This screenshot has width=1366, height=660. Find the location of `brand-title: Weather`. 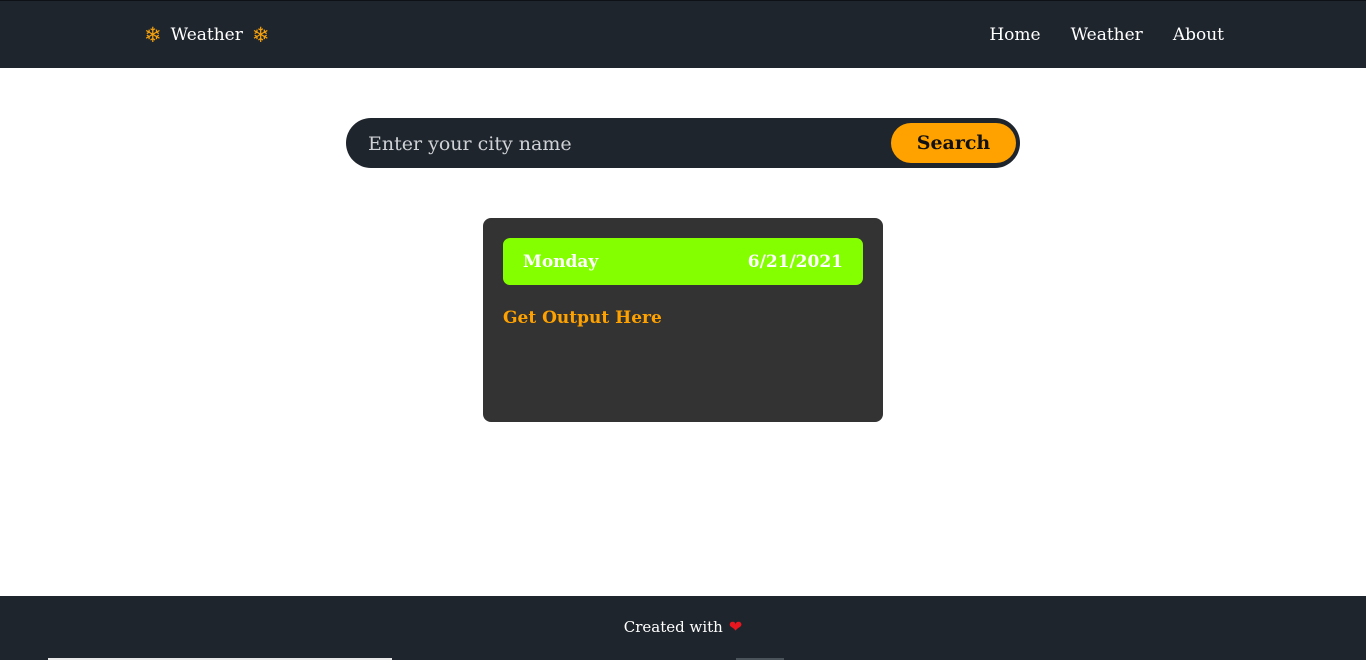

brand-title: Weather is located at coordinates (207, 35).